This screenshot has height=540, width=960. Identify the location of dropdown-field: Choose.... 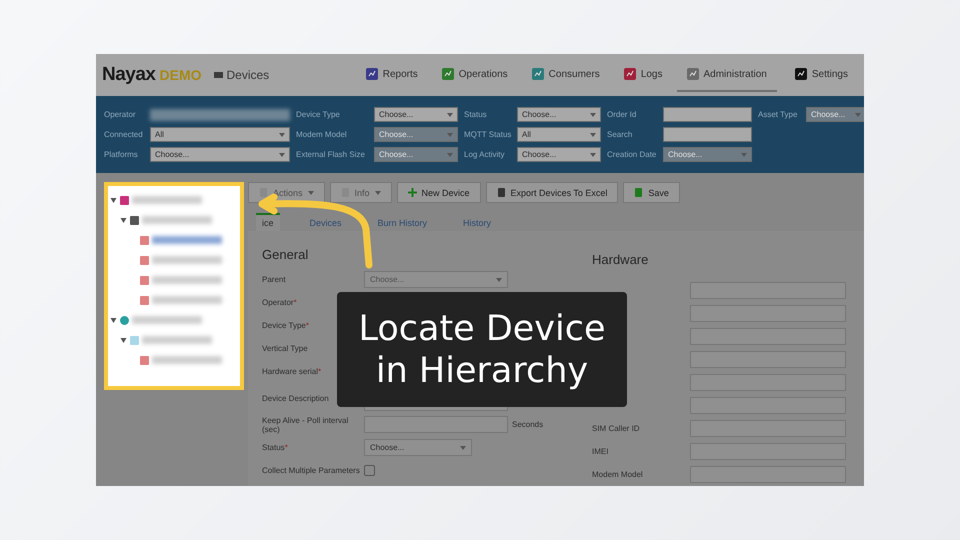
(418, 447).